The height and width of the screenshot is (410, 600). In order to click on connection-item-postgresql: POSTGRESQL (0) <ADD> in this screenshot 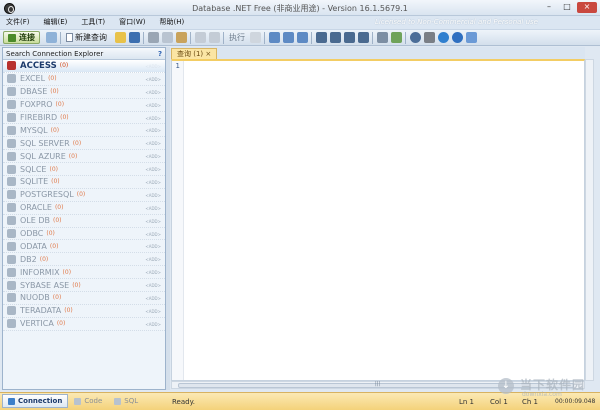, I will do `click(84, 195)`.